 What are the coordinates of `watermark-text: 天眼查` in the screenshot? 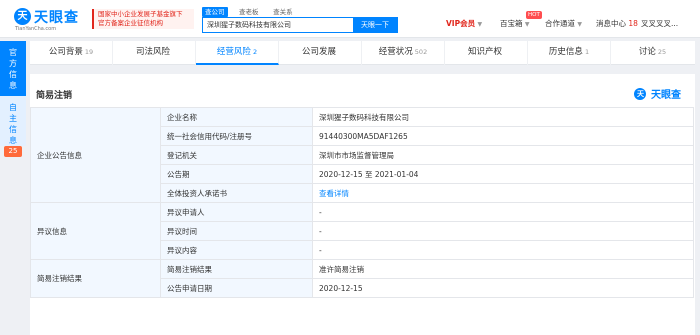 It's located at (666, 95).